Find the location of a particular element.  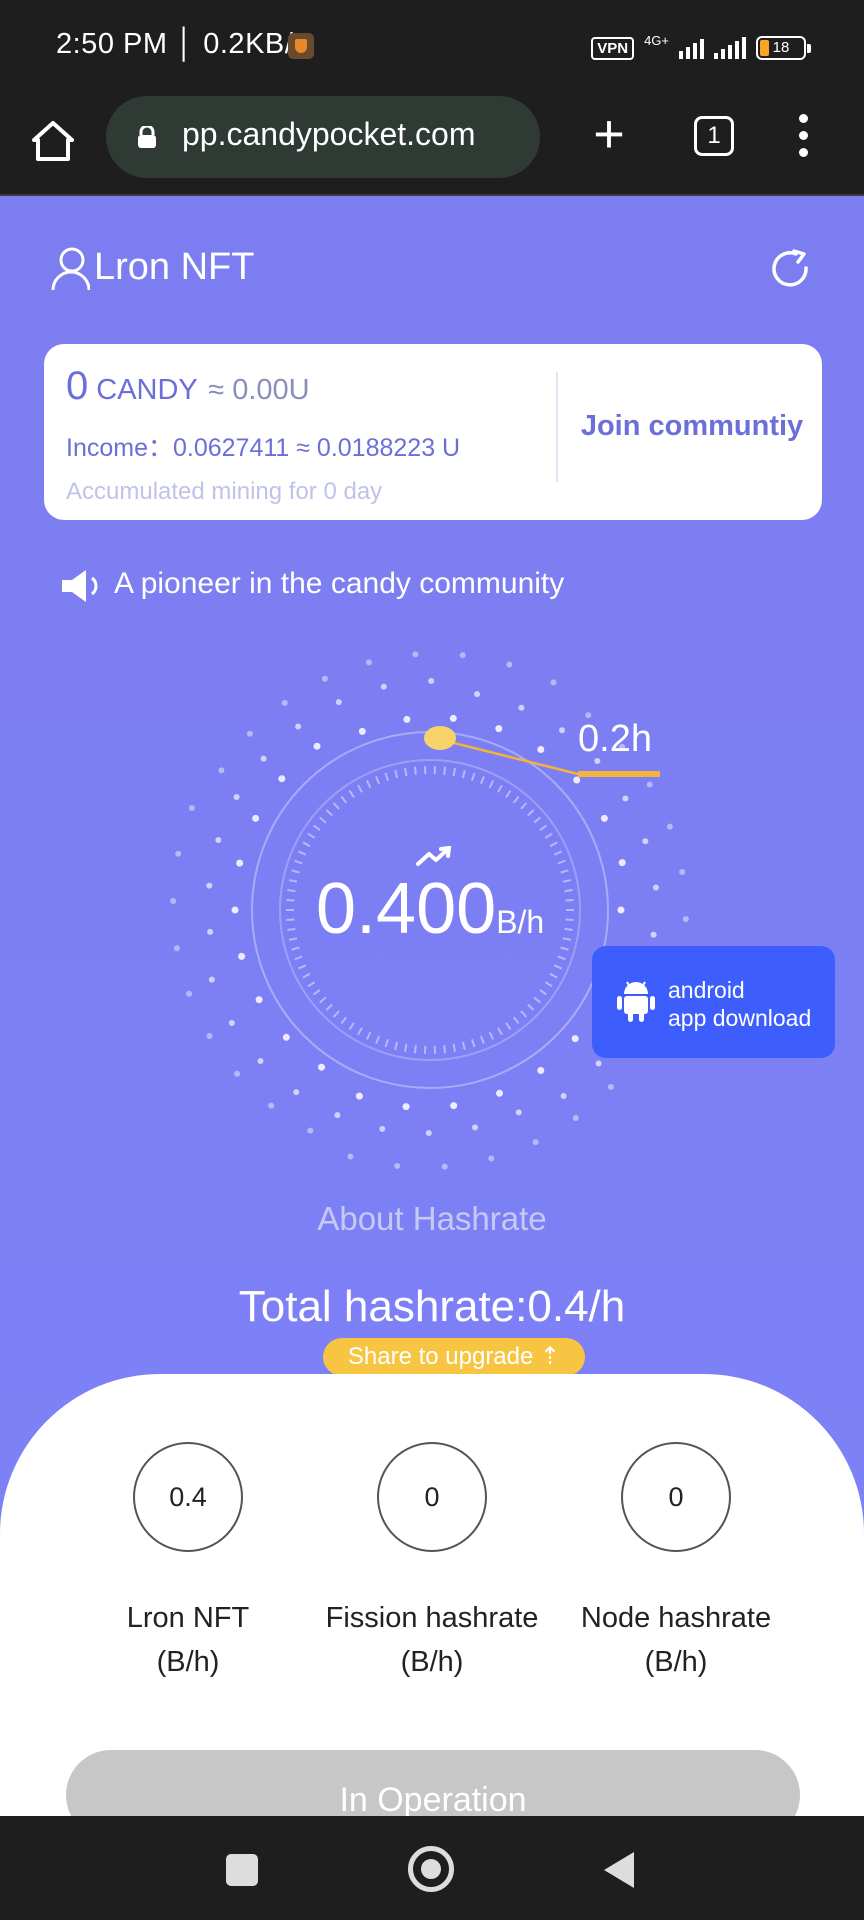

network-type: 4G+ is located at coordinates (656, 40).